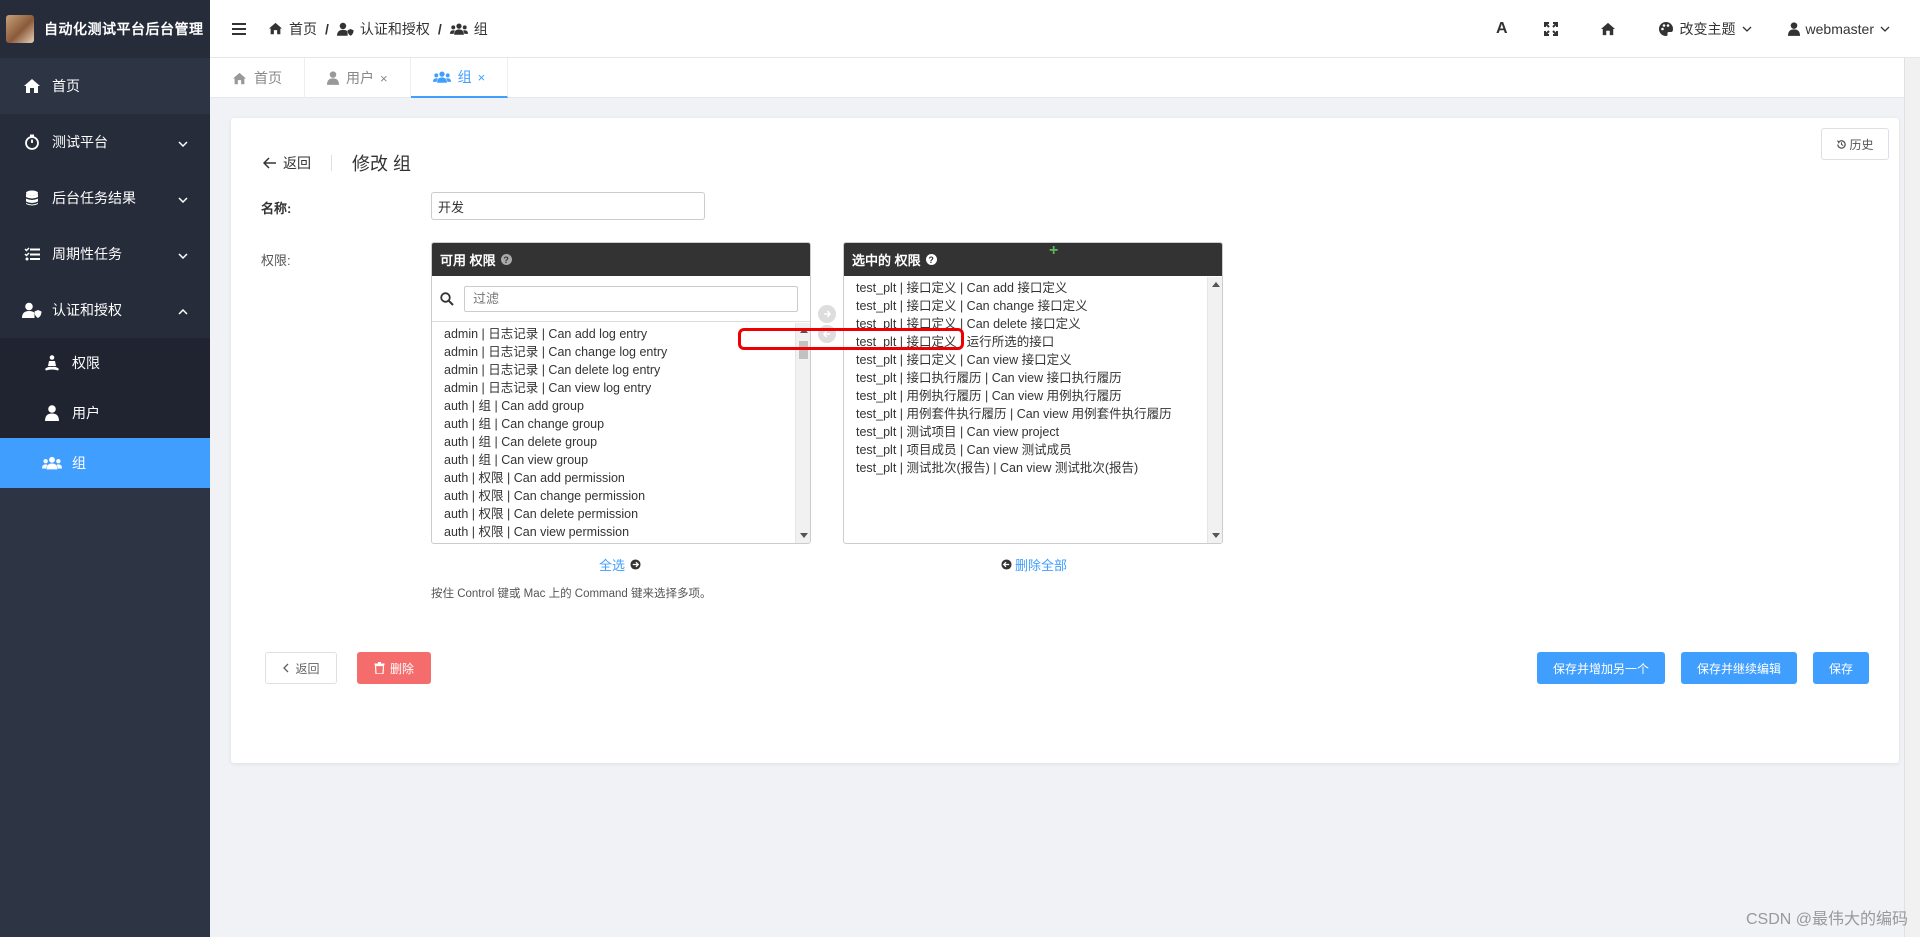 This screenshot has height=937, width=1920. I want to click on sidebar-item-users: 用户, so click(105, 413).